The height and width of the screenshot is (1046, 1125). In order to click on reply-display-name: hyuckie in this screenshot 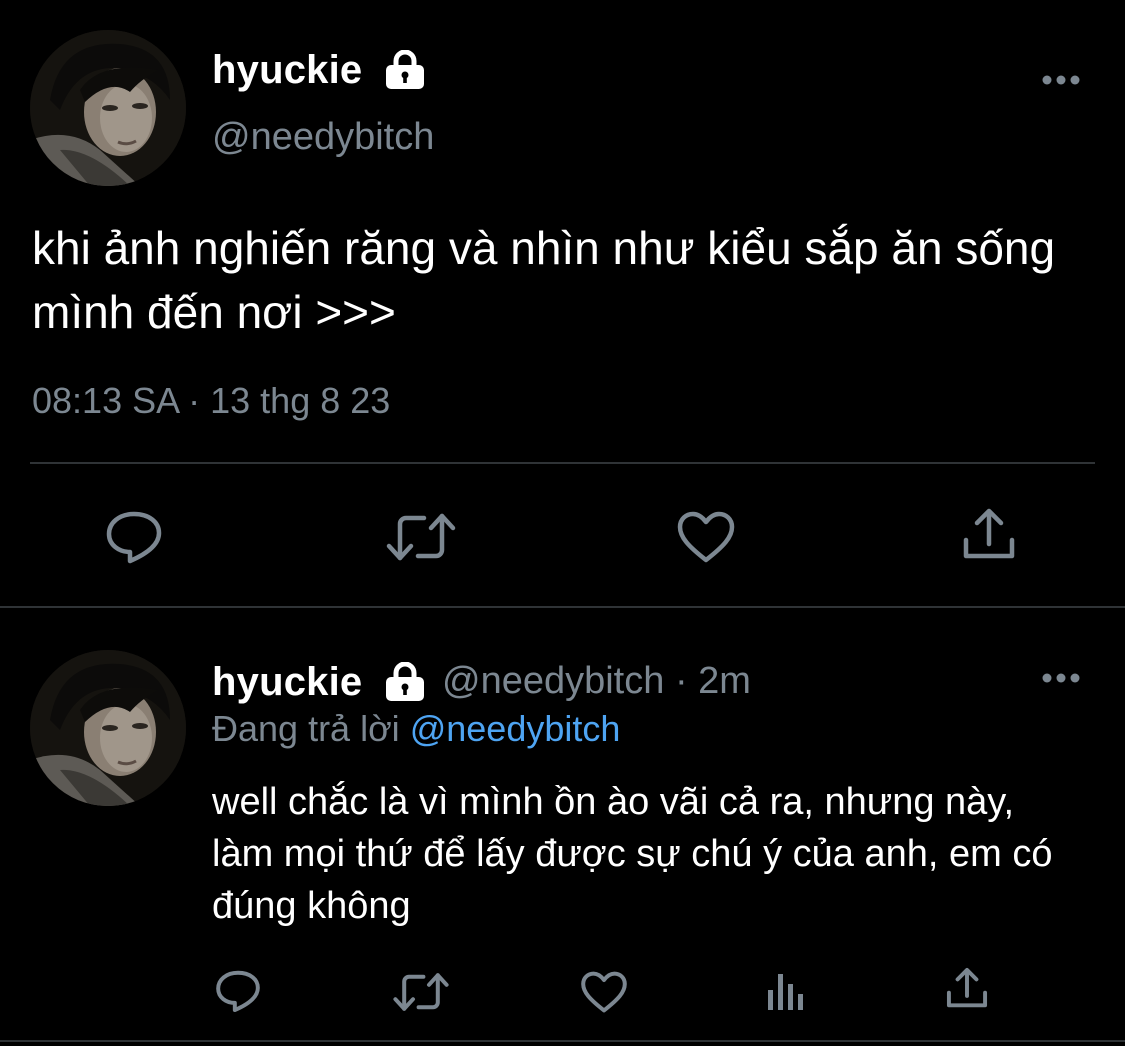, I will do `click(287, 682)`.